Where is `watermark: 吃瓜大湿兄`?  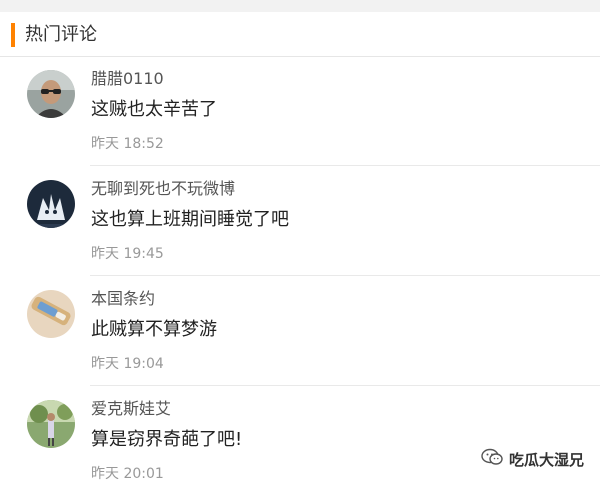 watermark: 吃瓜大湿兄 is located at coordinates (532, 459).